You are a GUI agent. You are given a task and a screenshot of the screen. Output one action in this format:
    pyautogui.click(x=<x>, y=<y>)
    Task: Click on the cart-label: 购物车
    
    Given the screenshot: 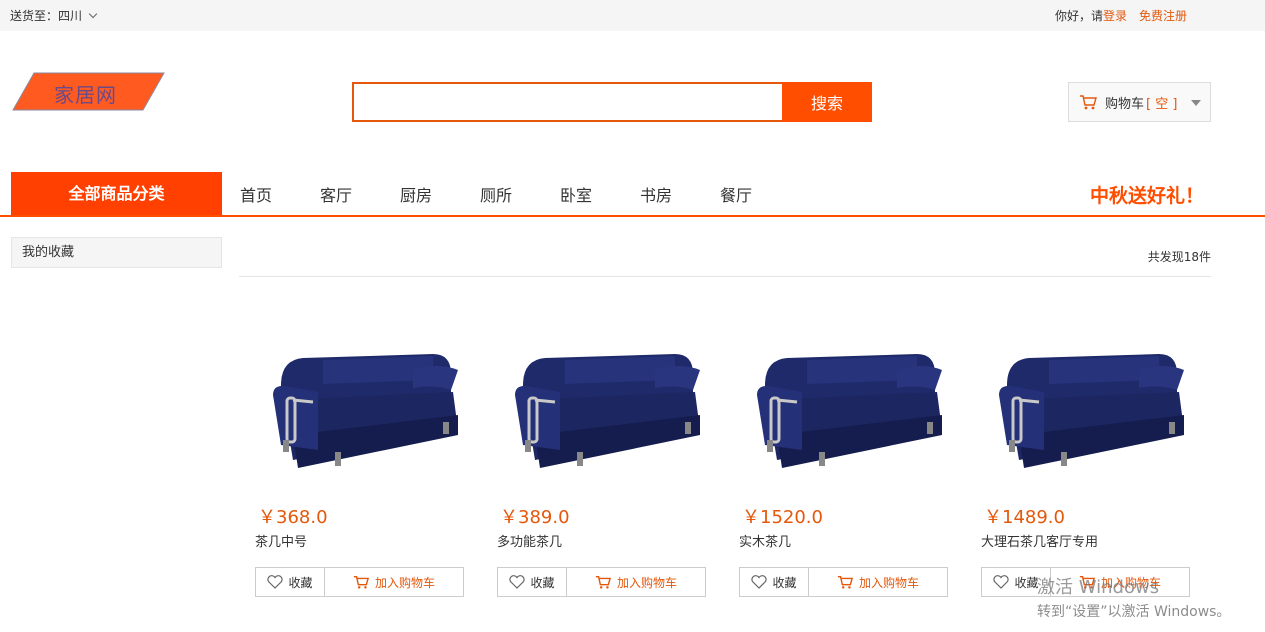 What is the action you would take?
    pyautogui.click(x=1125, y=104)
    